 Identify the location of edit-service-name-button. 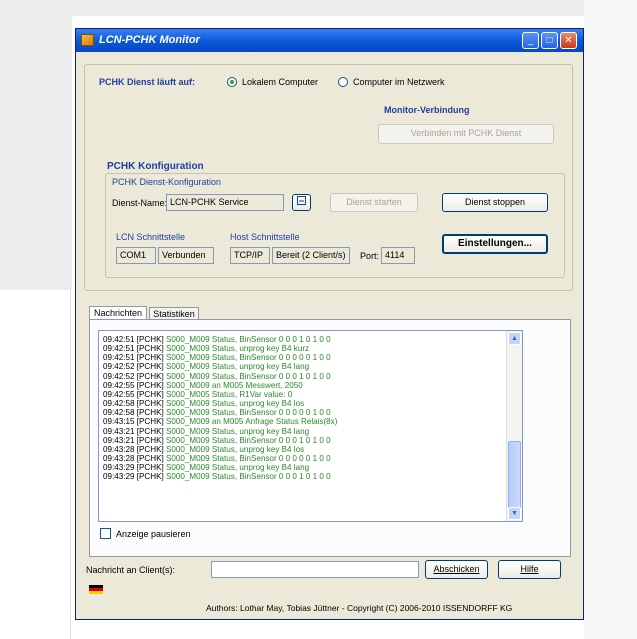
(301, 202).